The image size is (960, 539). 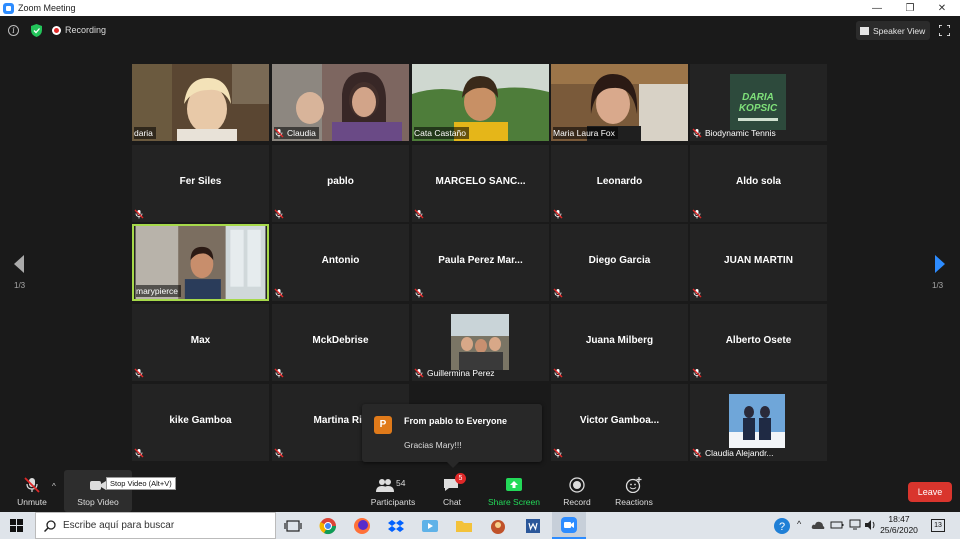 I want to click on participant-tile: JUAN MARTIN, so click(x=758, y=262).